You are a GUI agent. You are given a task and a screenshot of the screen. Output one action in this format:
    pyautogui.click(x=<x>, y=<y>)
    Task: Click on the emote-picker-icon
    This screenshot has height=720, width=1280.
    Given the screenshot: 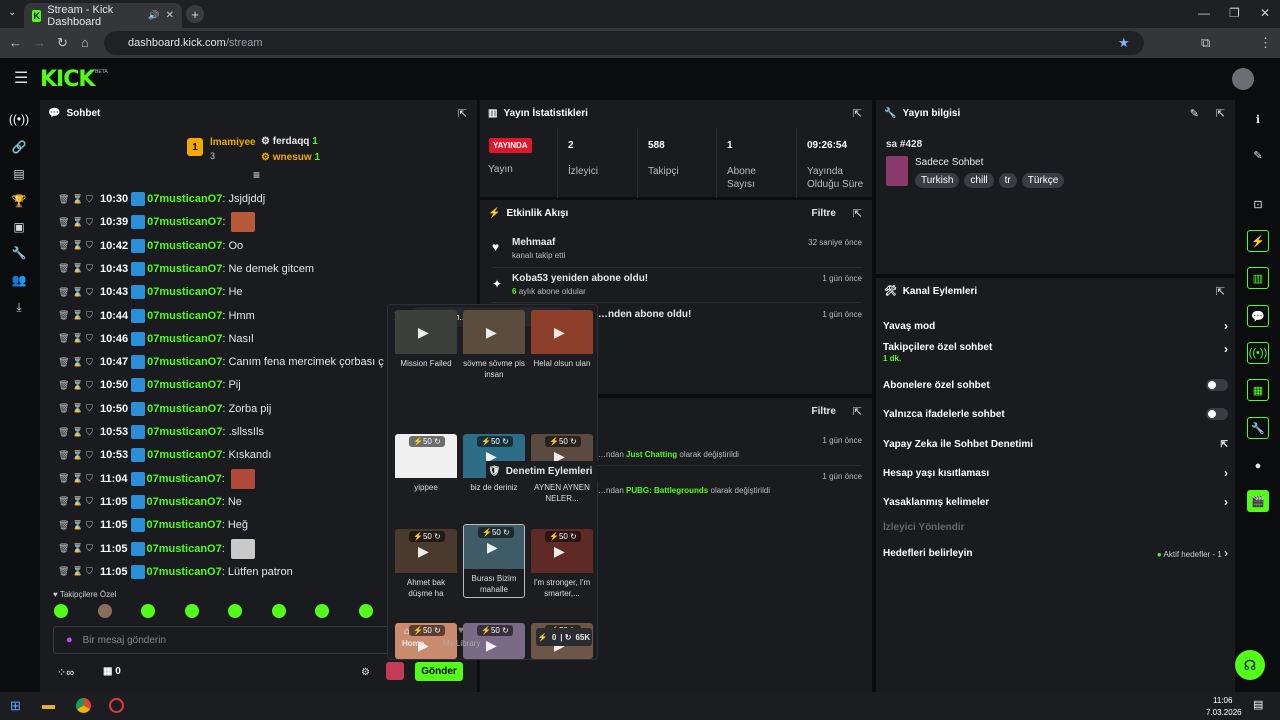 What is the action you would take?
    pyautogui.click(x=395, y=671)
    